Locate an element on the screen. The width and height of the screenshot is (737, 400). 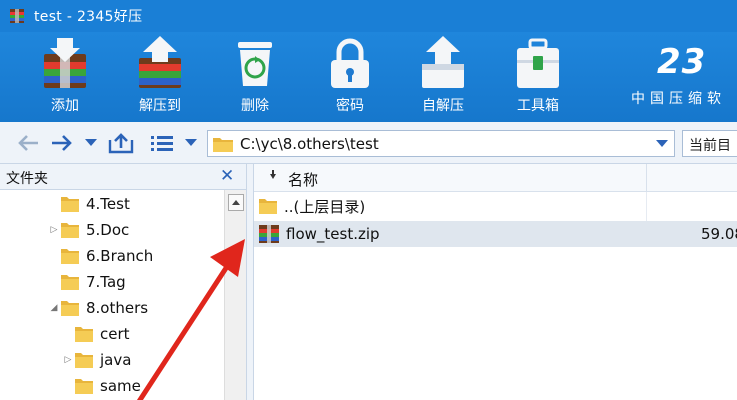
tree-item-7-tag: 7.Tag is located at coordinates (87, 282).